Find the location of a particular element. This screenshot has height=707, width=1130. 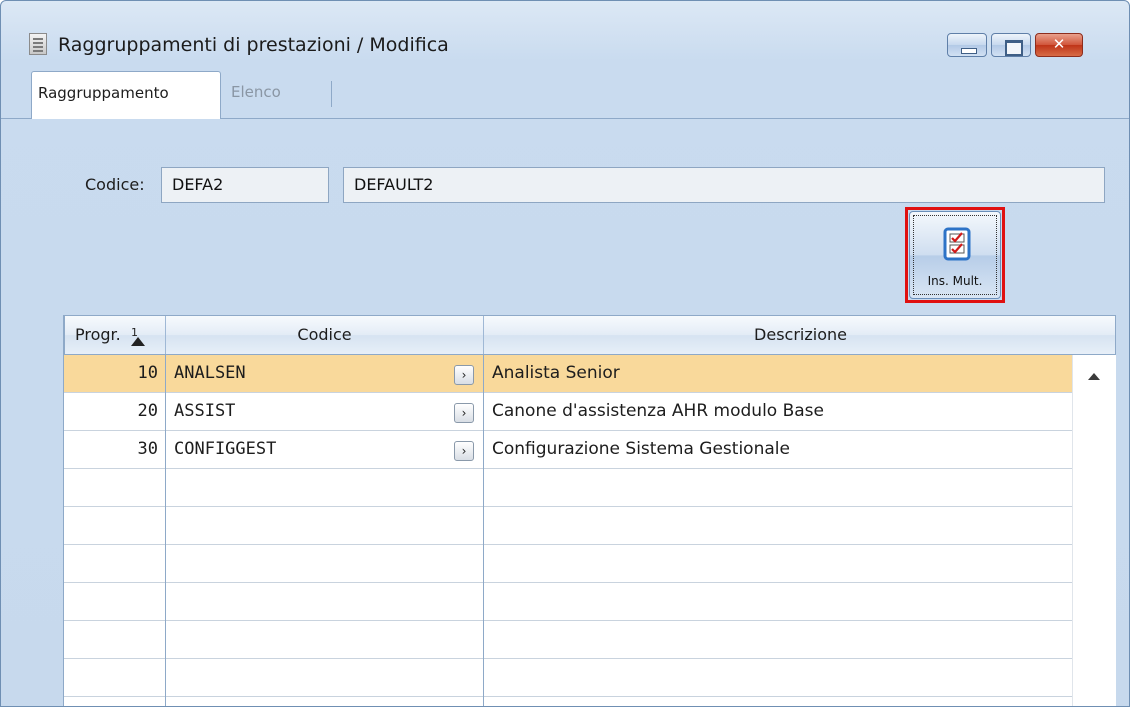

cell-progr: 20 is located at coordinates (113, 412).